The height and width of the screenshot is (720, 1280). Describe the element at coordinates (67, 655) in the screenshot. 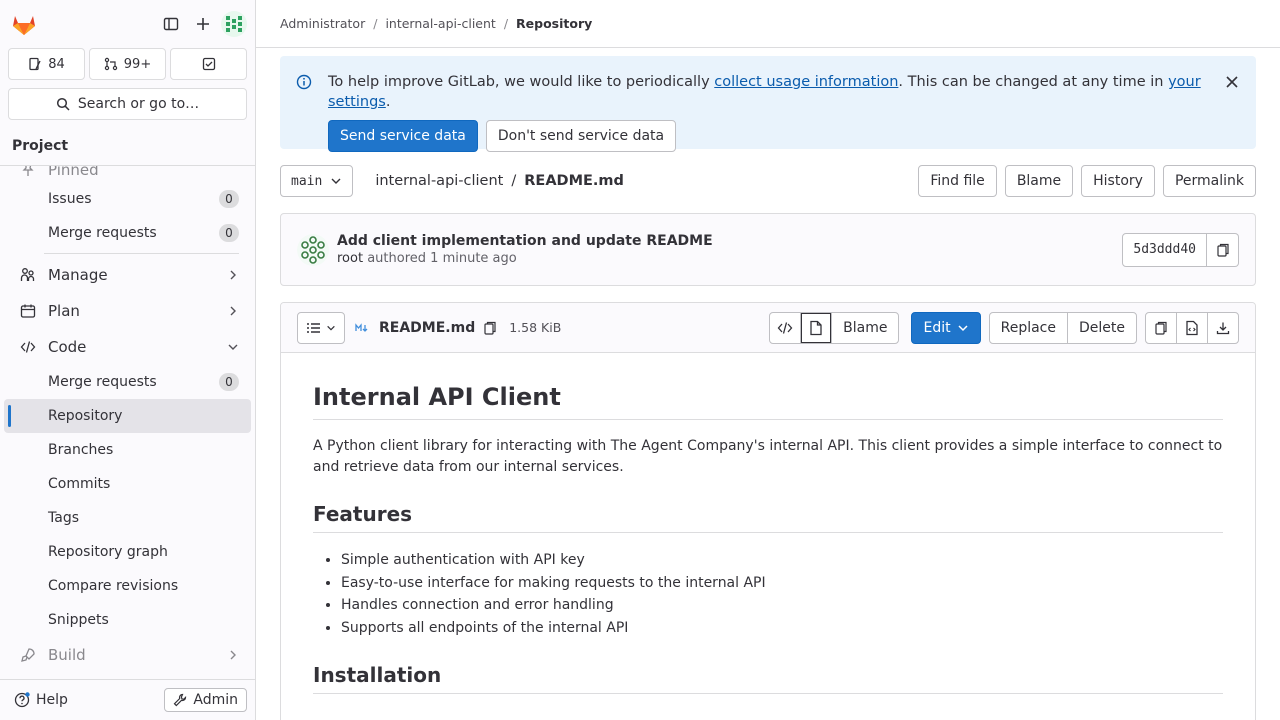

I see `sidebar-group-label: Build` at that location.